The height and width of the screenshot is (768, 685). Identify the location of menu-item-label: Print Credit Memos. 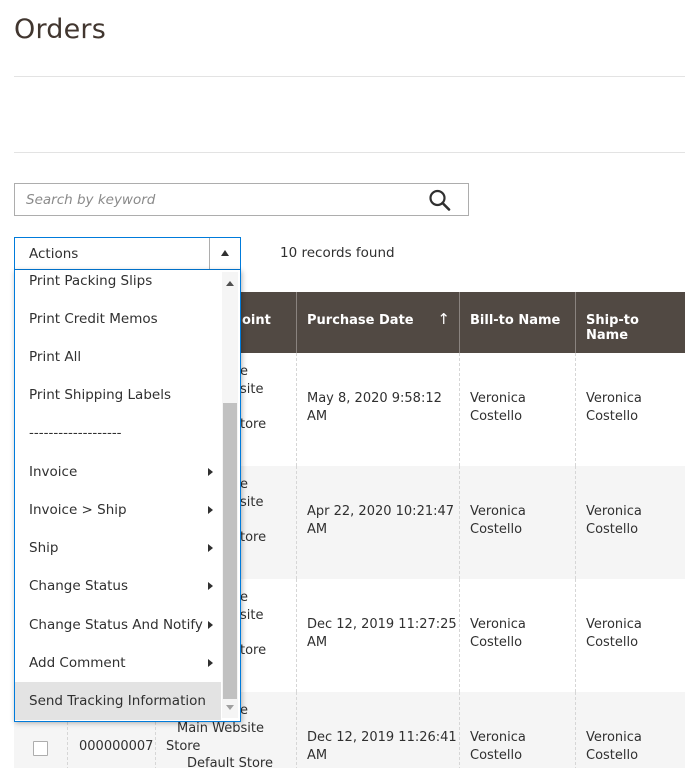
(93, 319).